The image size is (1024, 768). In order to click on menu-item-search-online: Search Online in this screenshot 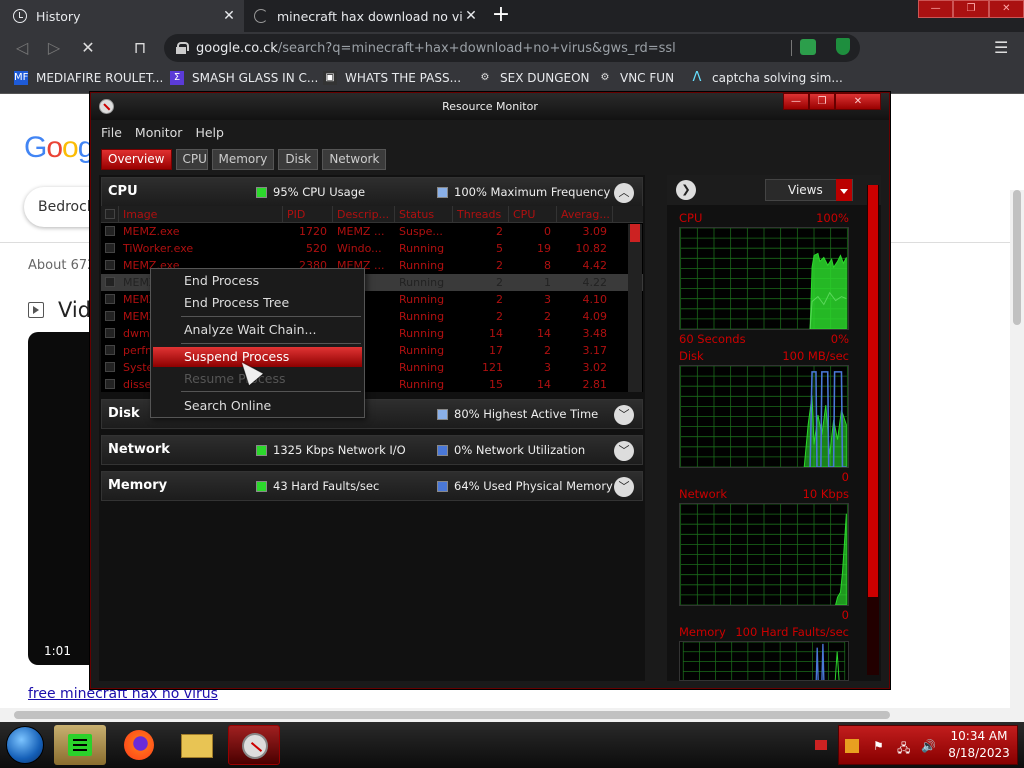, I will do `click(257, 406)`.